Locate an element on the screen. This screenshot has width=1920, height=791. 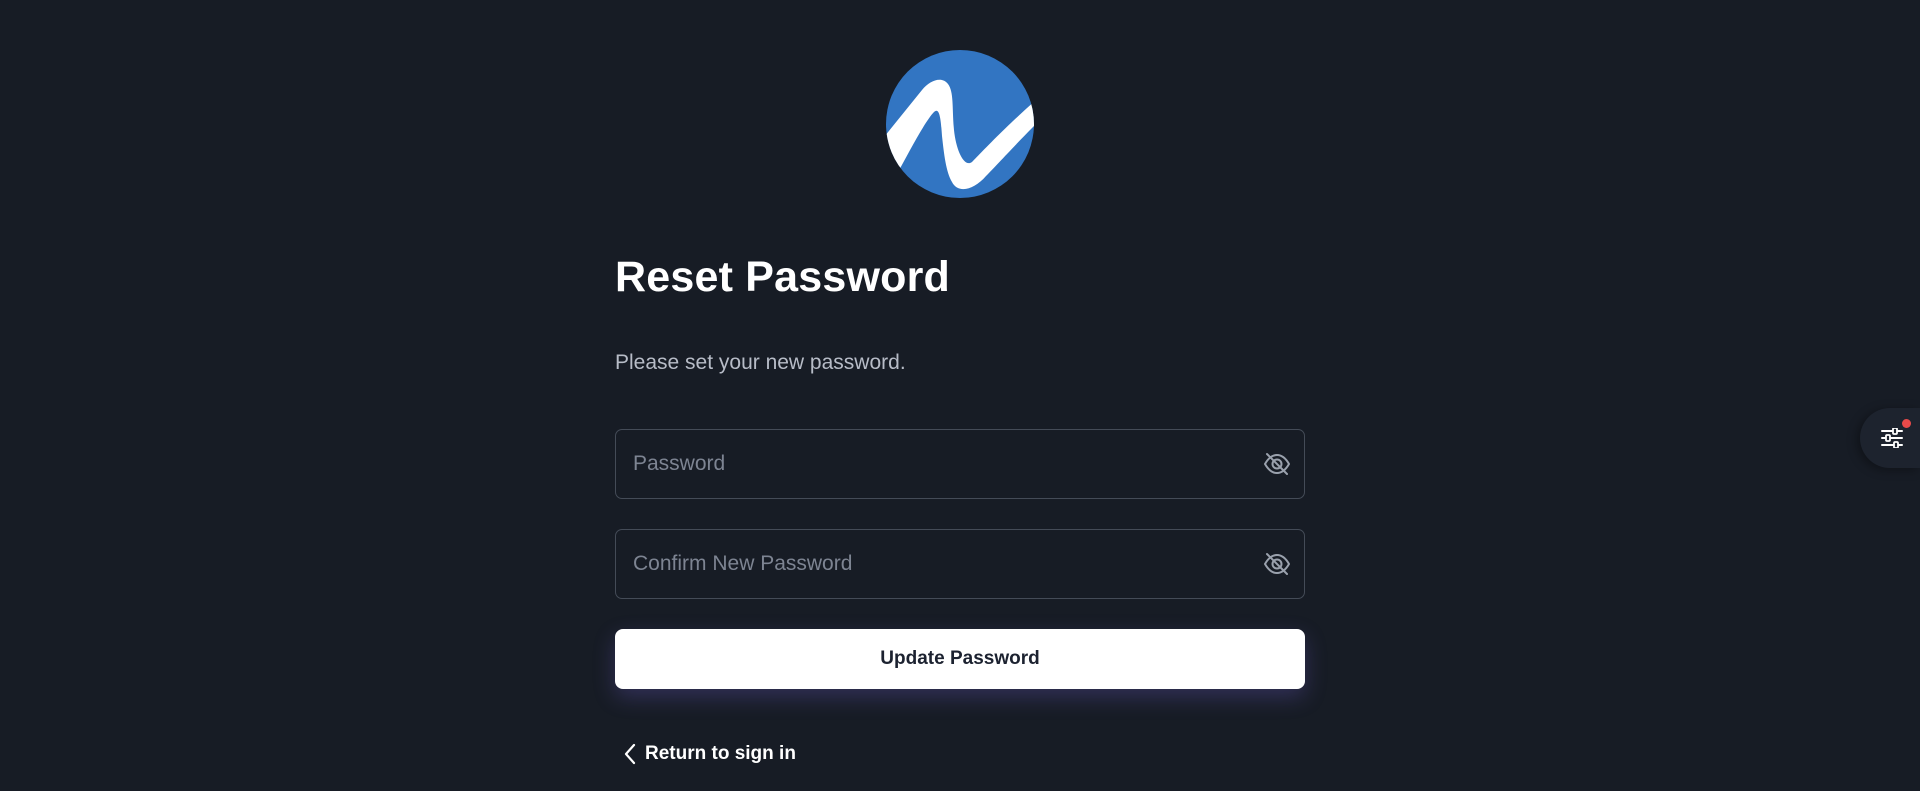
page-title: Reset Password is located at coordinates (783, 277).